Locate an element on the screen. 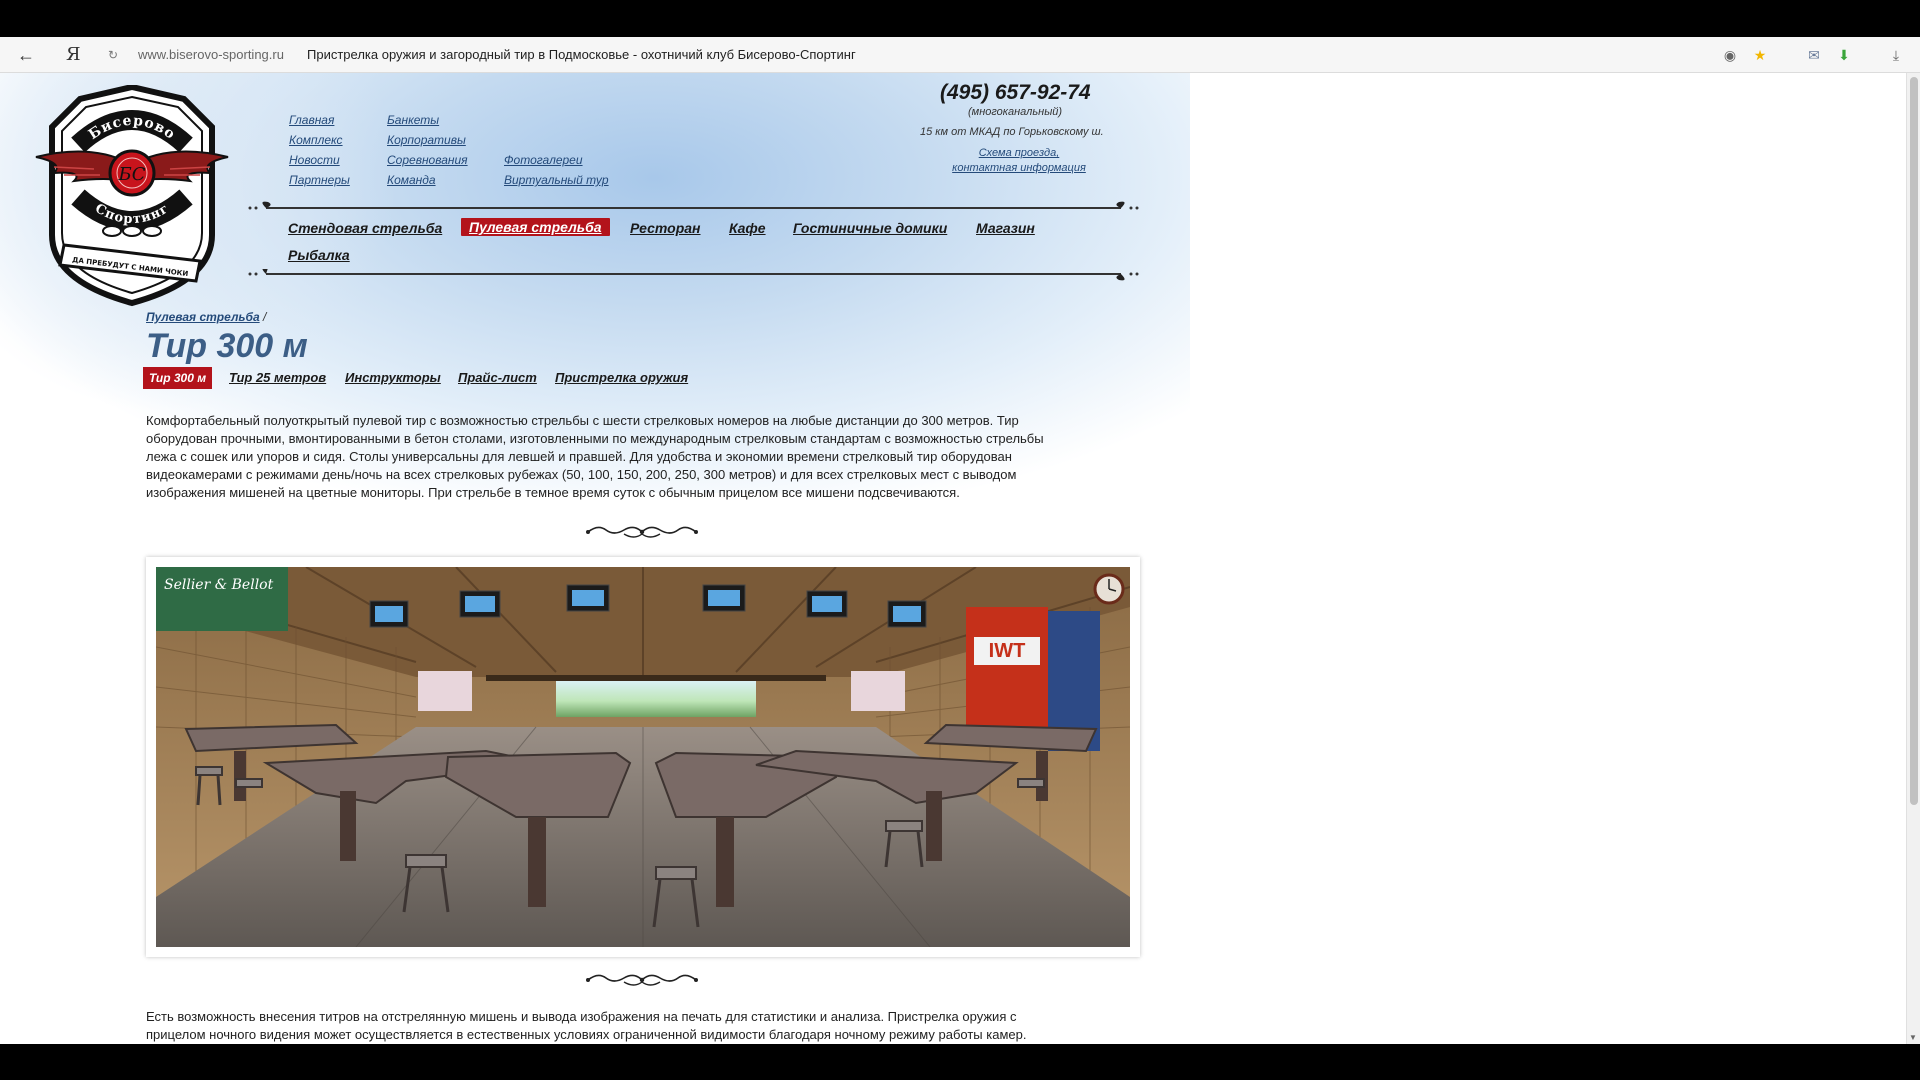 This screenshot has width=1920, height=1080. mail-icon: ✉ is located at coordinates (1814, 55).